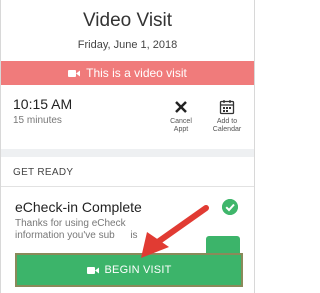  I want to click on echeckin-desc-line1: Thanks for using eCheck, so click(70, 223).